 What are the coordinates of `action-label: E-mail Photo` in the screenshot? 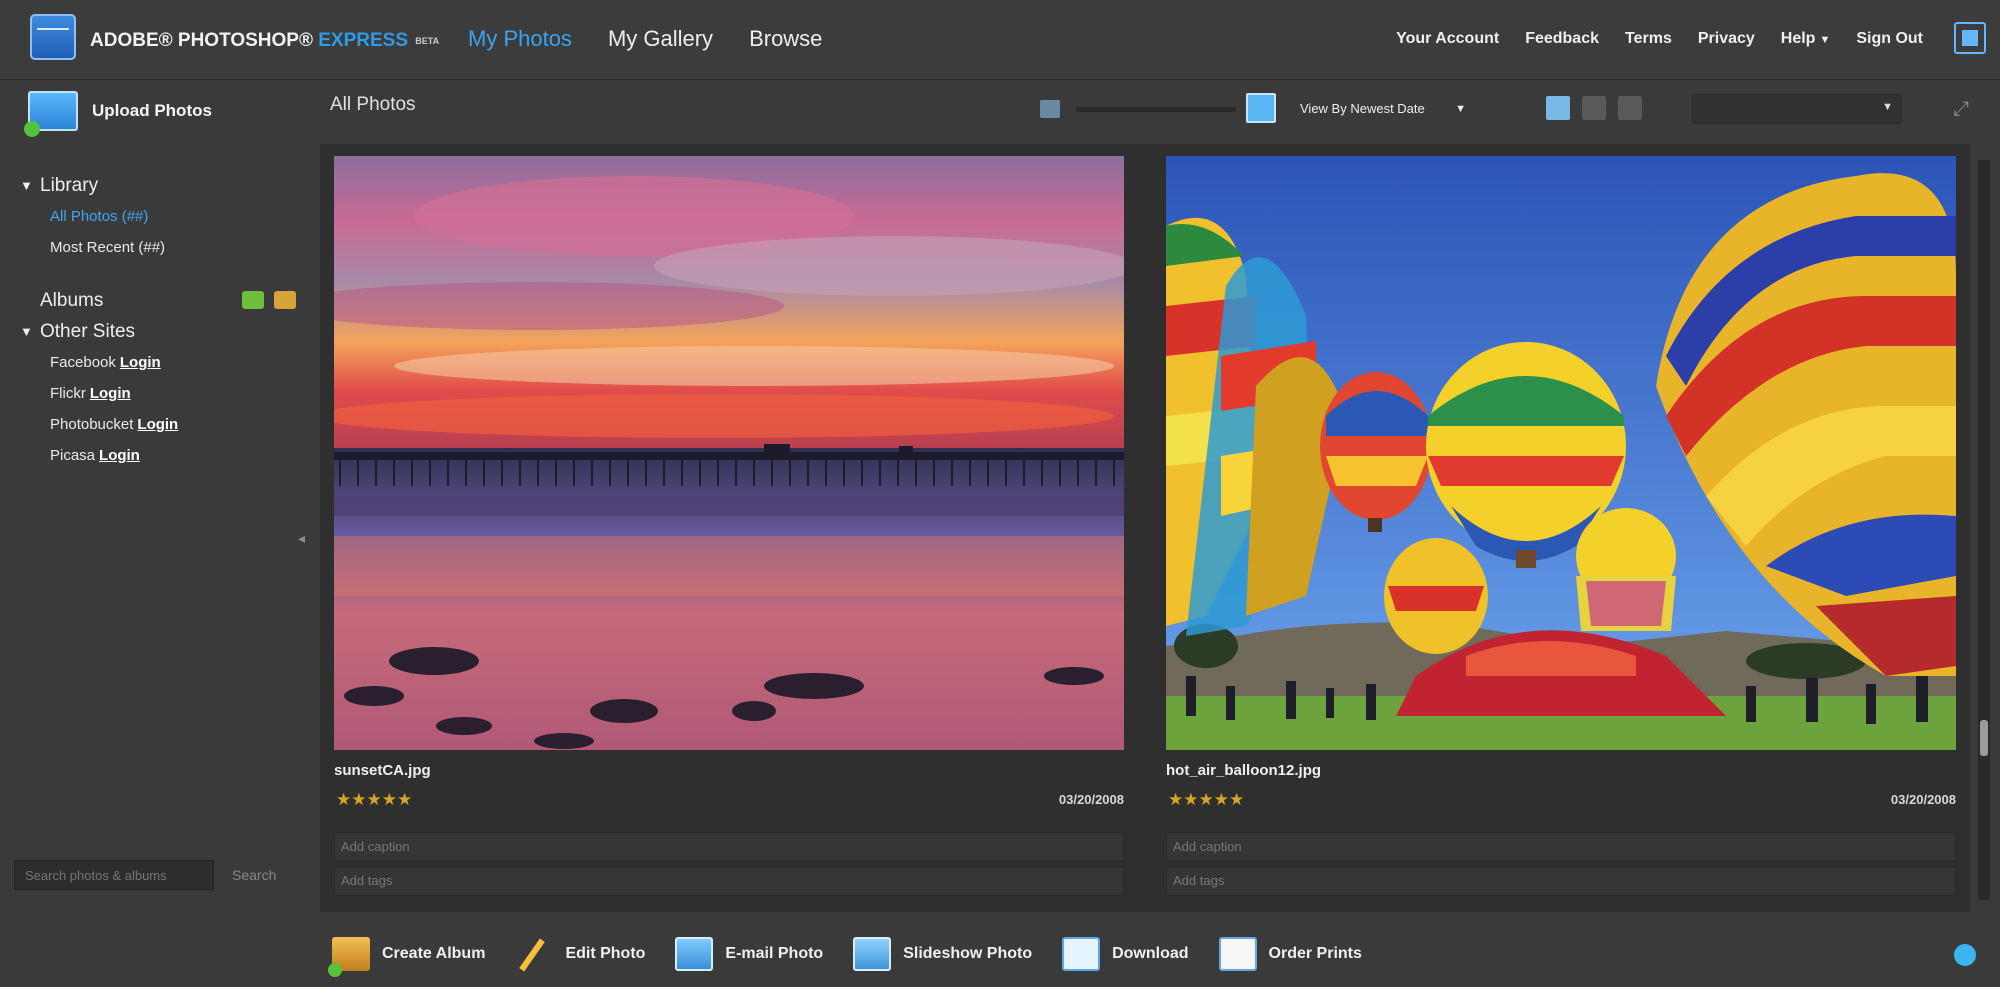 It's located at (774, 953).